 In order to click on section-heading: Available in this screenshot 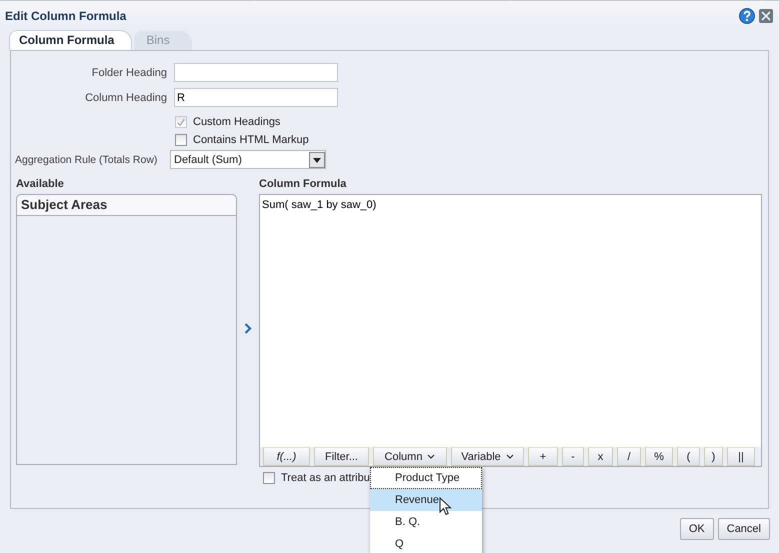, I will do `click(40, 184)`.